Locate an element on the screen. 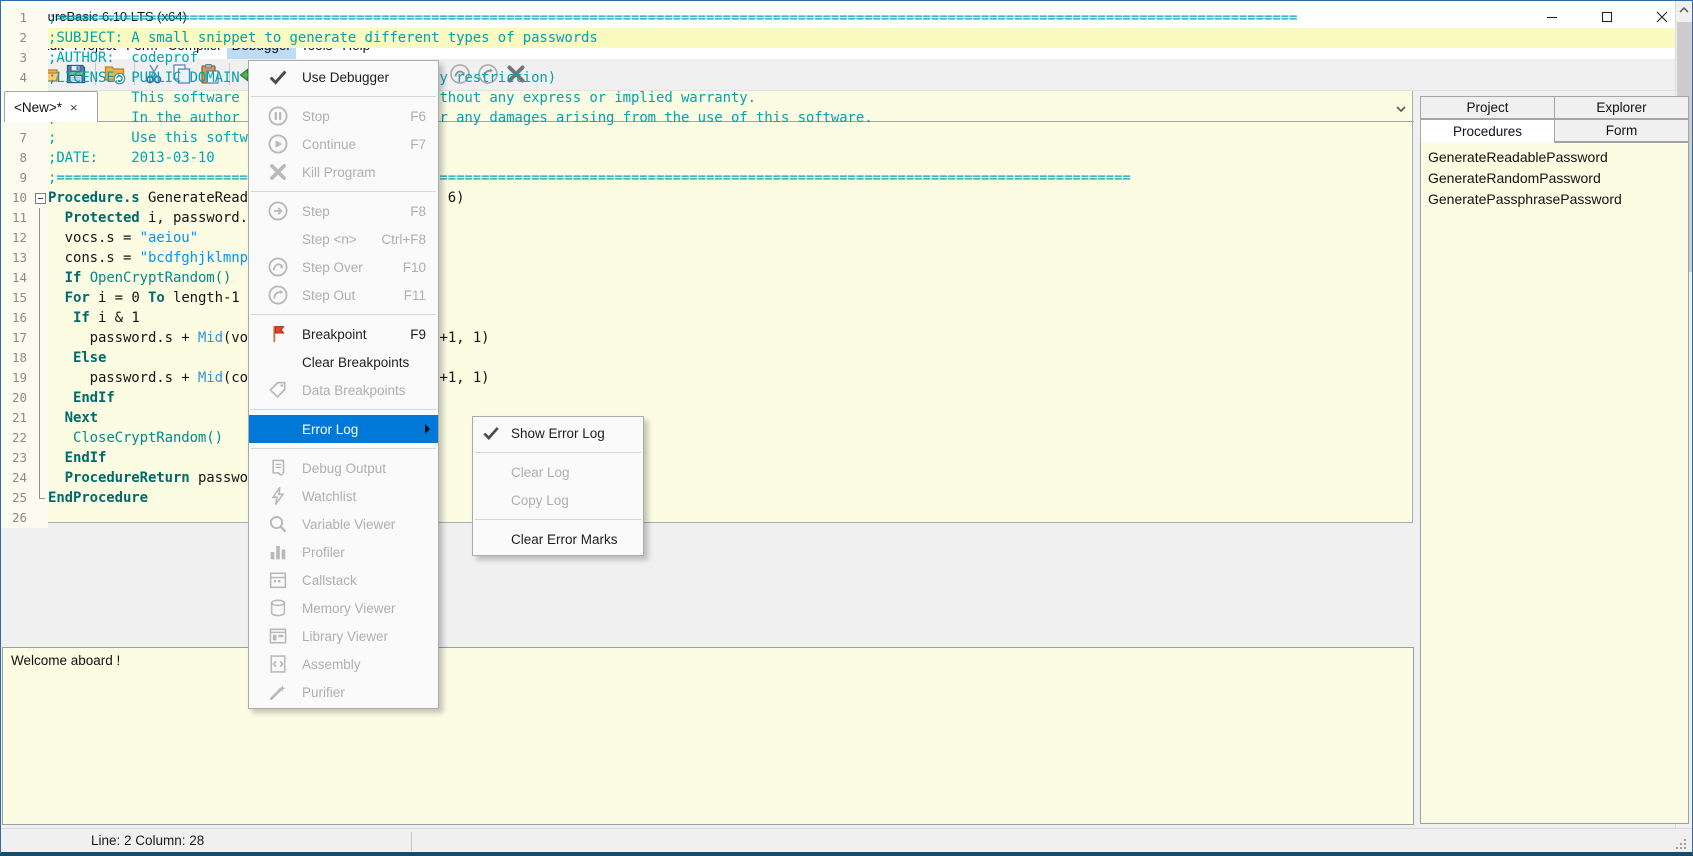 The image size is (1693, 856). menu-item-step-n-: Step <n> Ctrl+F8 is located at coordinates (343, 239).